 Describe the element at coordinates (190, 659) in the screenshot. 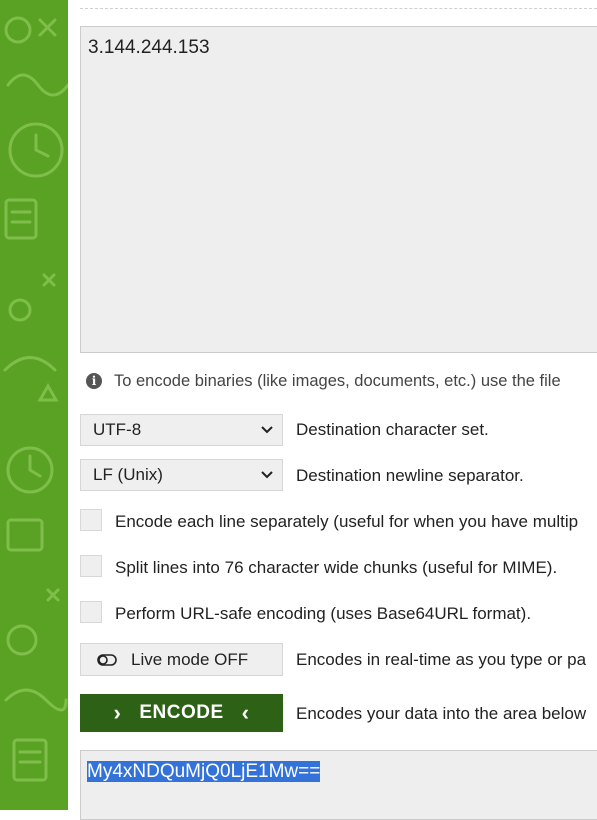

I see `live-mode-label: Live mode OFF` at that location.